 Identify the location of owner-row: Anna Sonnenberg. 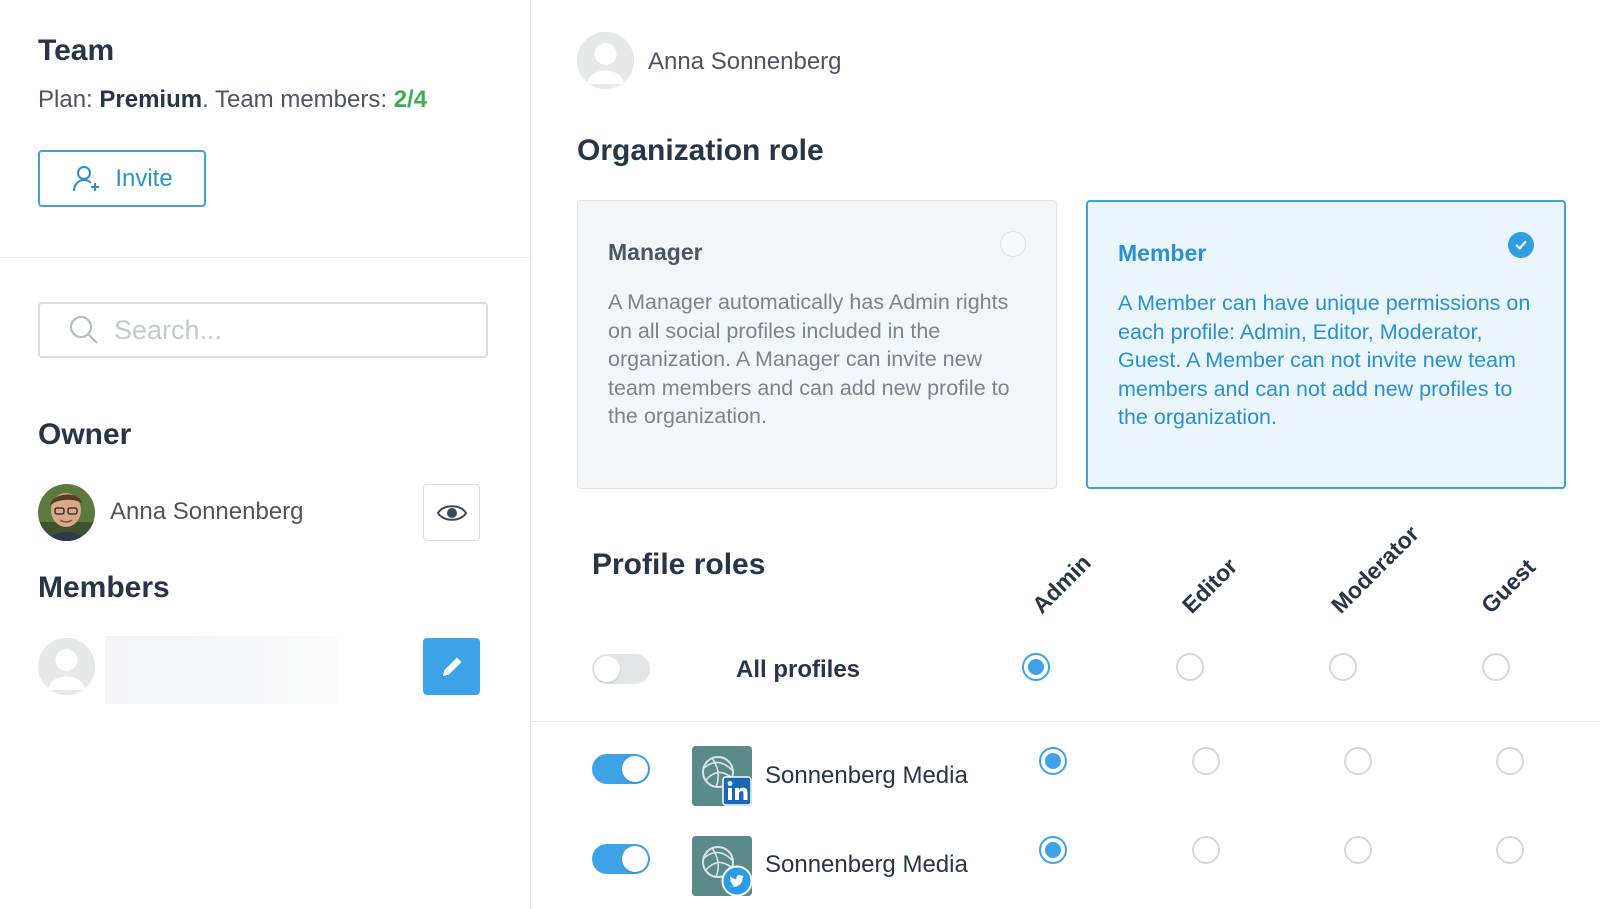
(259, 513).